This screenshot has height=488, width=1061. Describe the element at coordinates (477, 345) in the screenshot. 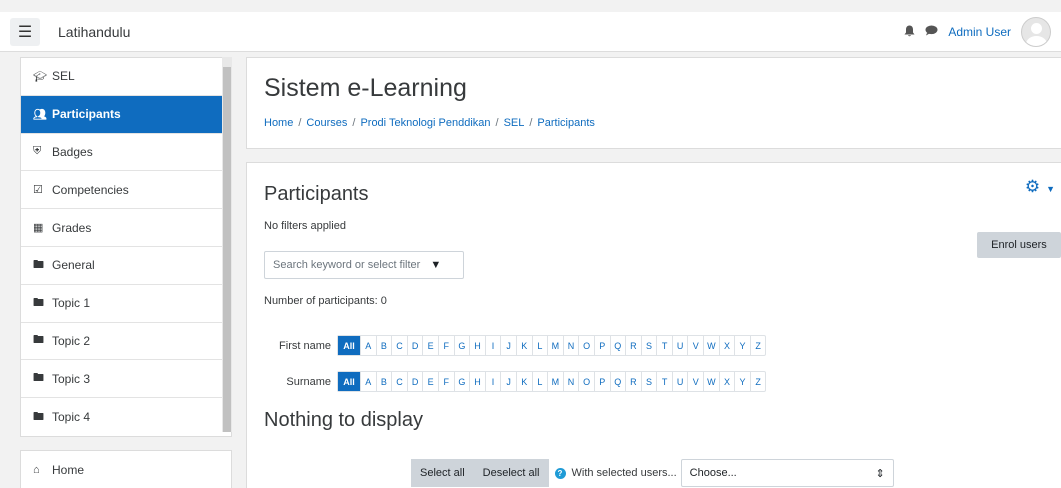

I see `firstname-initial-h: H` at that location.